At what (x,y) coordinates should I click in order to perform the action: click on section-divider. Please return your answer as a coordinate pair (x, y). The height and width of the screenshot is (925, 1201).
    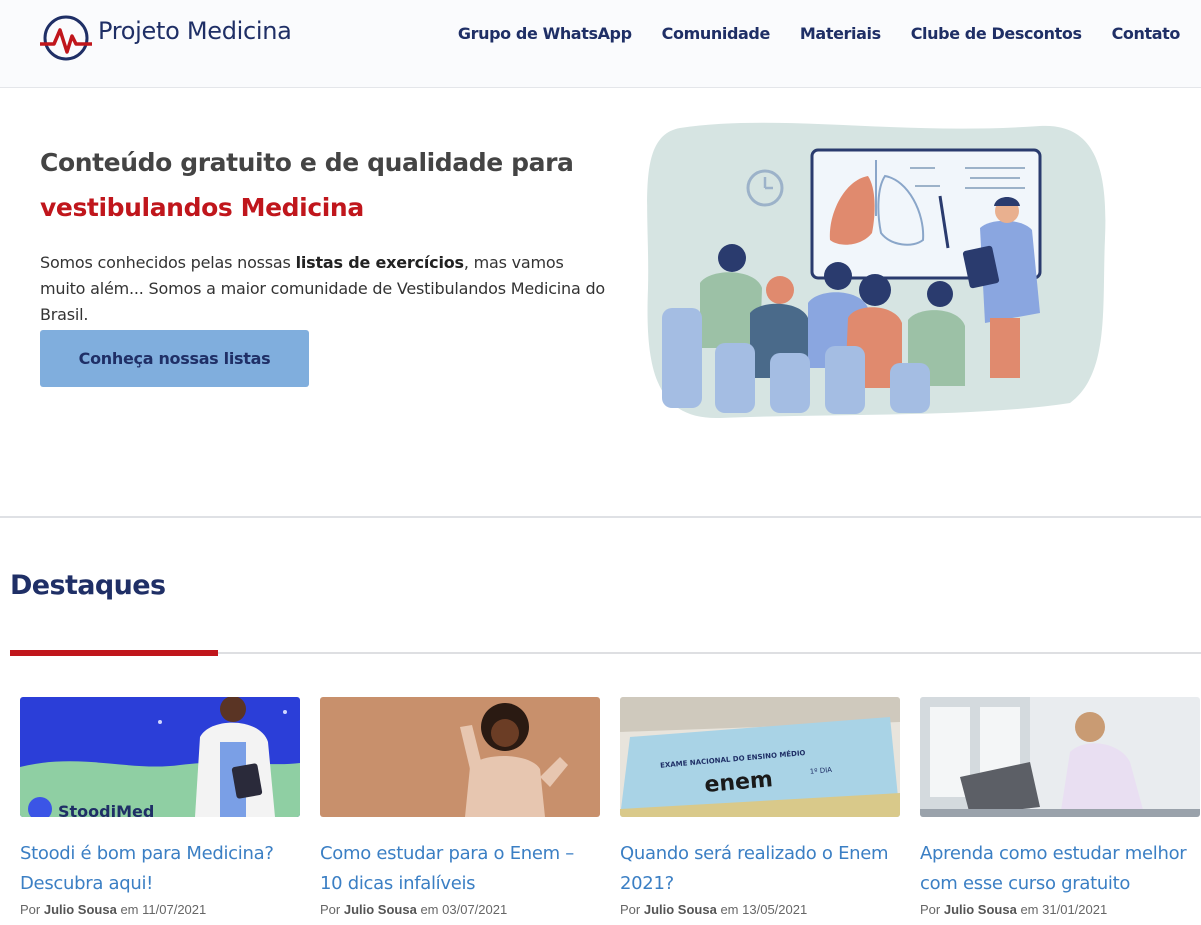
    Looking at the image, I should click on (600, 517).